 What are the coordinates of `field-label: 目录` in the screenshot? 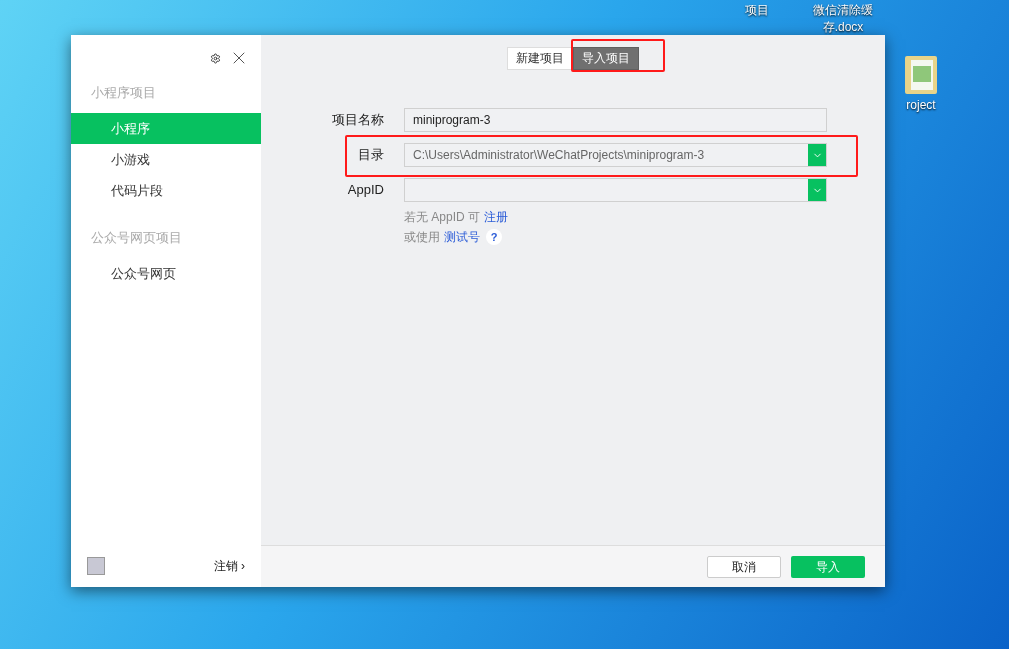 It's located at (370, 155).